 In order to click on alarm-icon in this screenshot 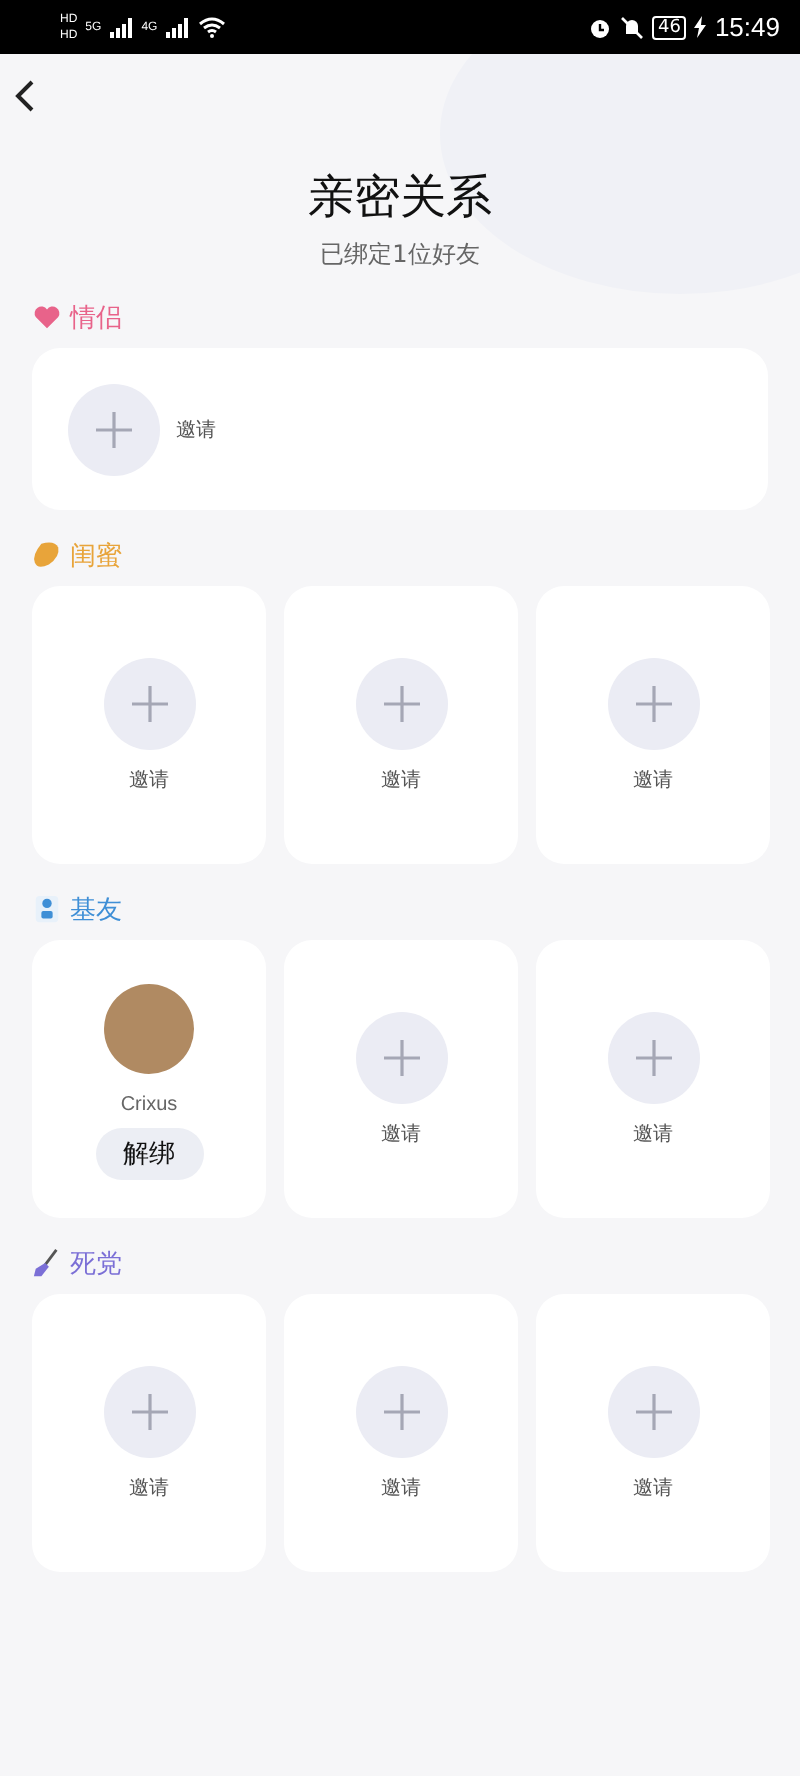, I will do `click(600, 27)`.